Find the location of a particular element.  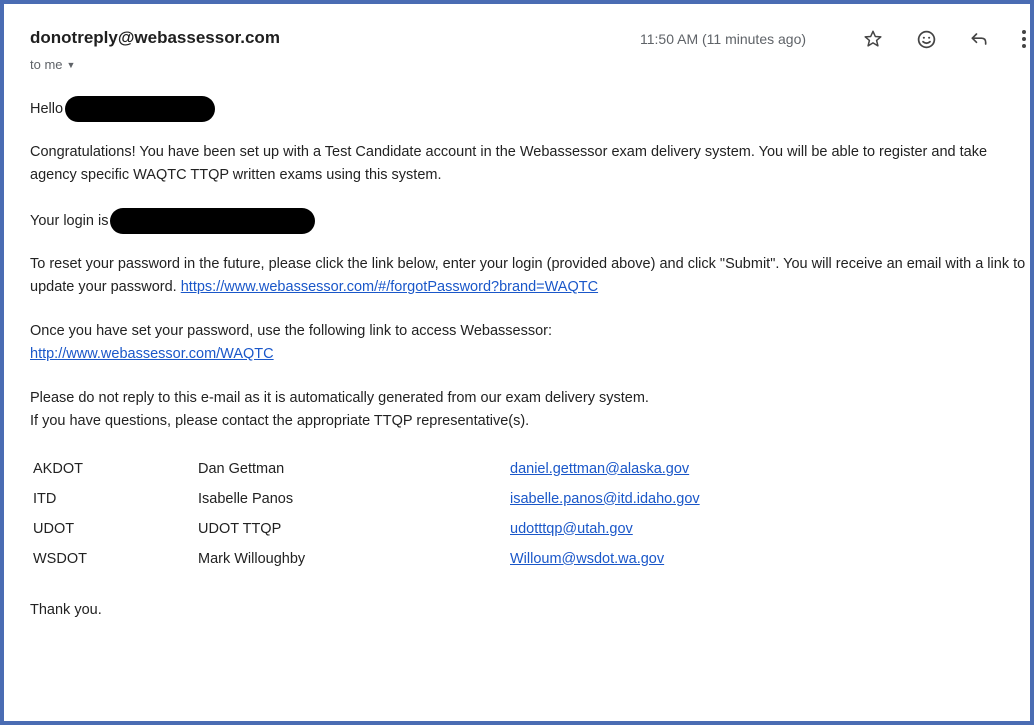

contact-agency: WSDOT is located at coordinates (60, 558).